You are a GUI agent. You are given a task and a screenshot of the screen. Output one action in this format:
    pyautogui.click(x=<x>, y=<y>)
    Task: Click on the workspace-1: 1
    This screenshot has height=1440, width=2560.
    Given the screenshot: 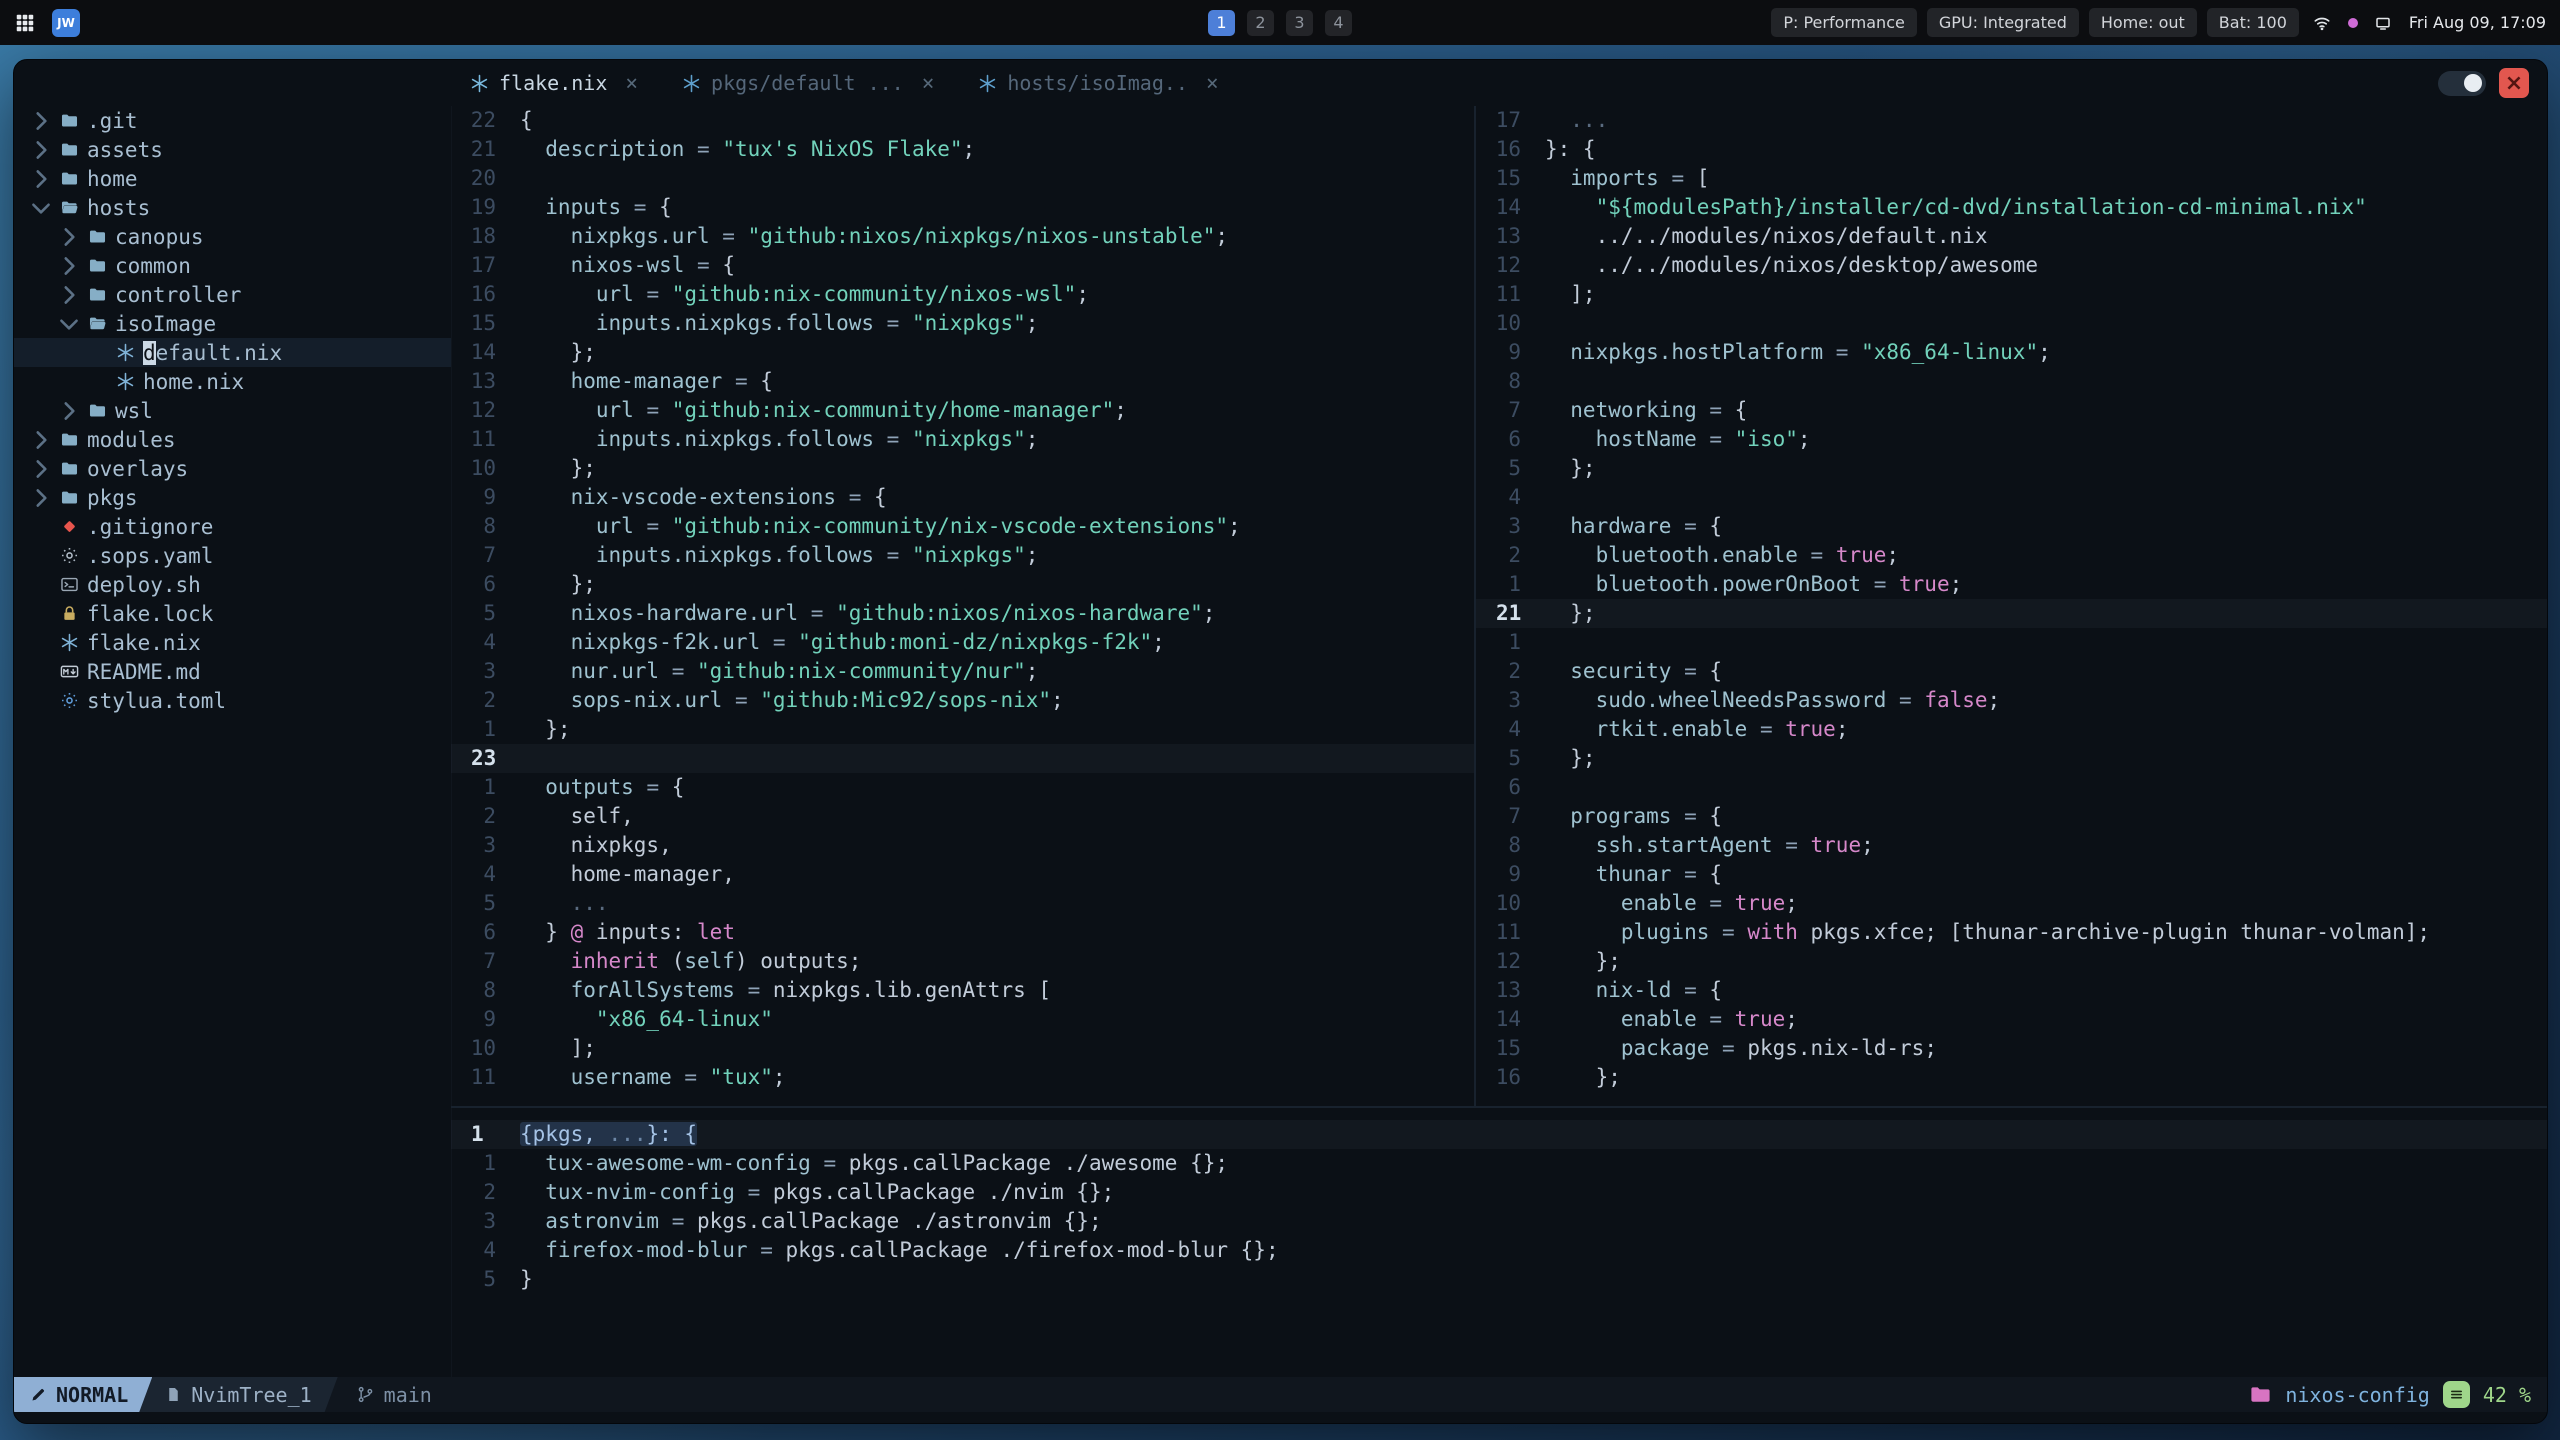 What is the action you would take?
    pyautogui.click(x=1221, y=22)
    